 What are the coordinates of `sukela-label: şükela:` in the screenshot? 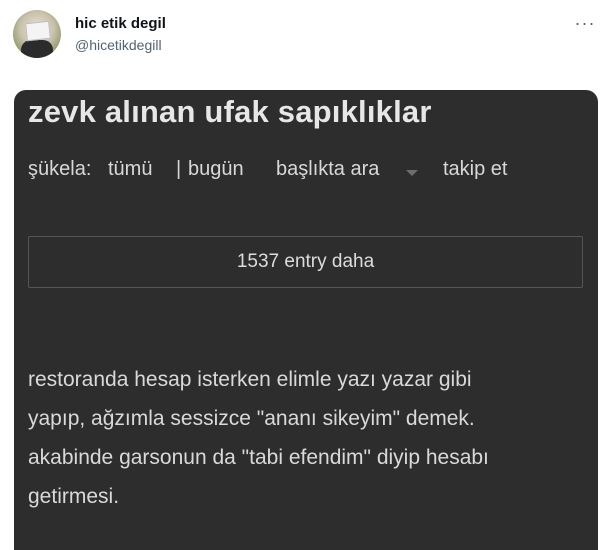 It's located at (60, 169).